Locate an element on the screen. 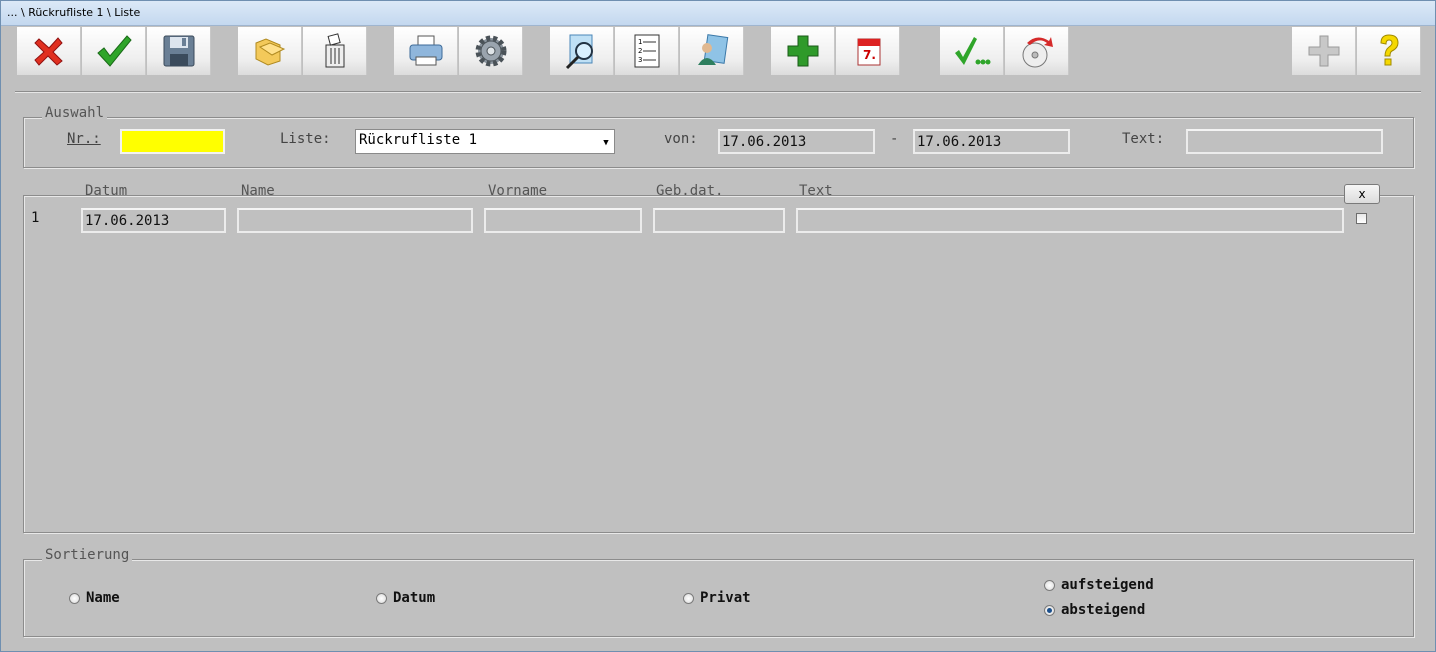 Image resolution: width=1436 pixels, height=652 pixels. svg-text: 7. is located at coordinates (869, 55).